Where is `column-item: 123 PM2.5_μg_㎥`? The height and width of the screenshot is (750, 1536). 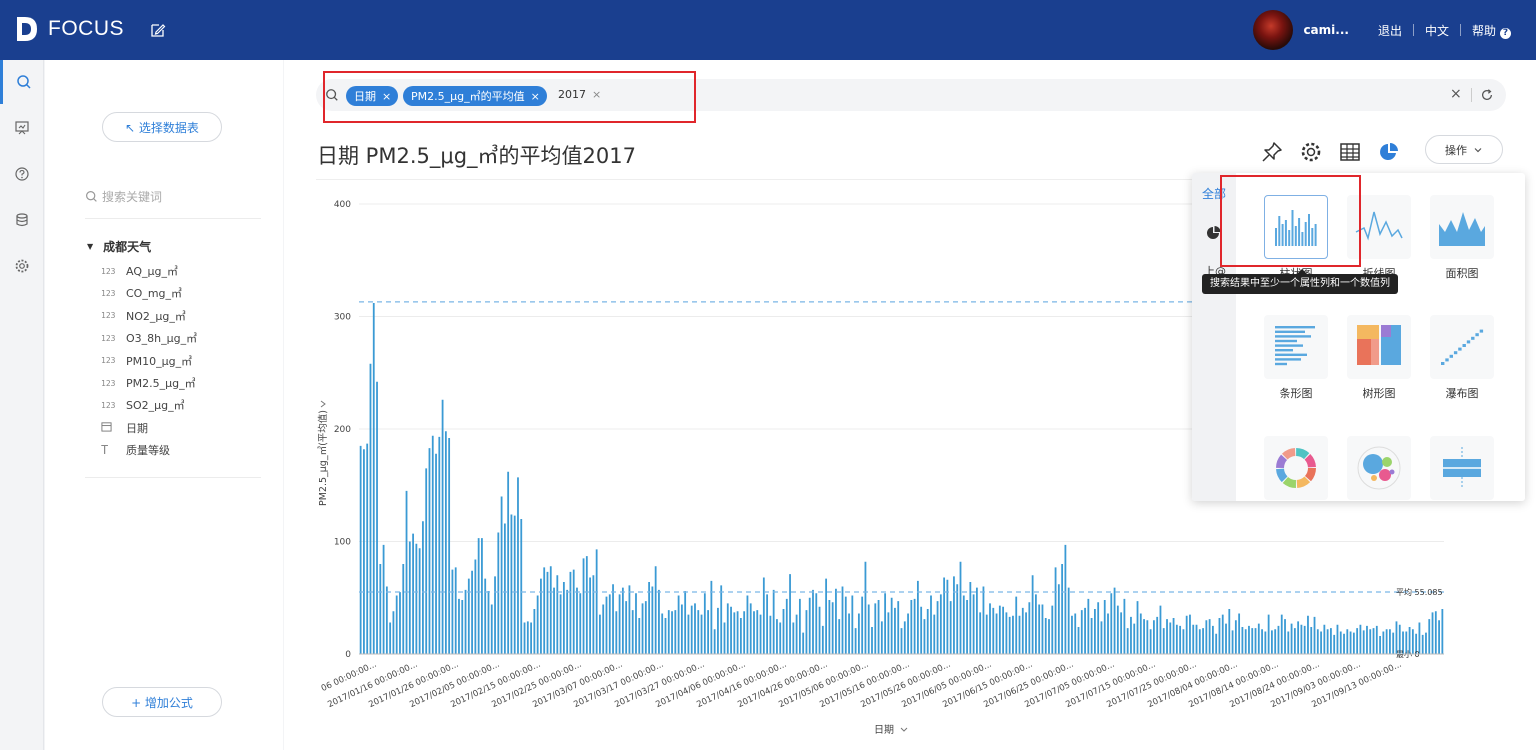
column-item: 123 PM2.5_μg_㎥ is located at coordinates (148, 383).